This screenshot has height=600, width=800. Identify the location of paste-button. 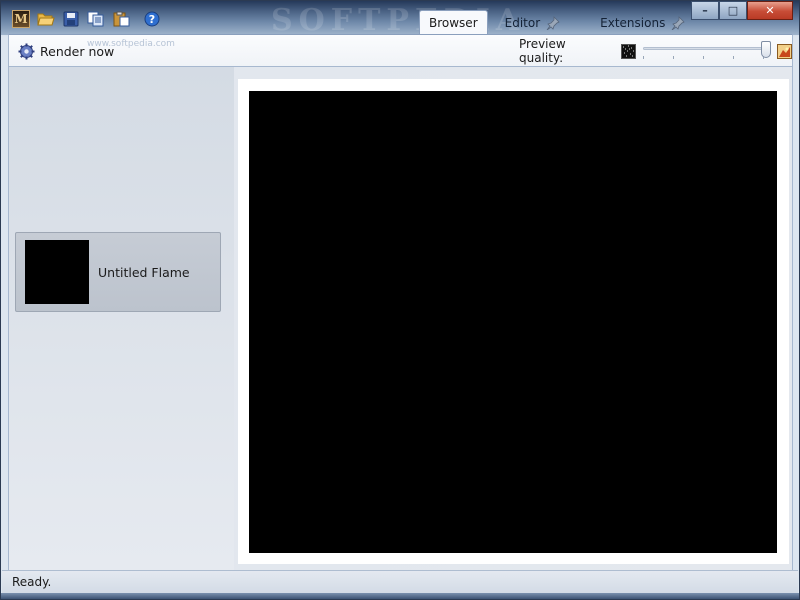
(121, 19).